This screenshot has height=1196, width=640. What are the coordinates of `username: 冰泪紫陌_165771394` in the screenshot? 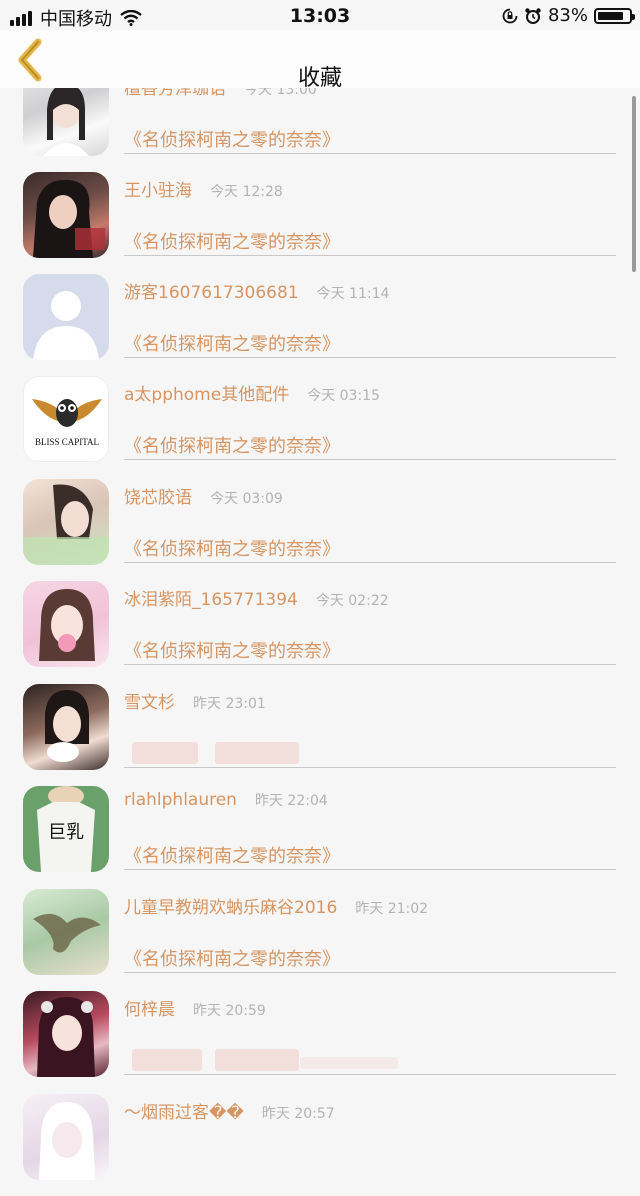 It's located at (211, 600).